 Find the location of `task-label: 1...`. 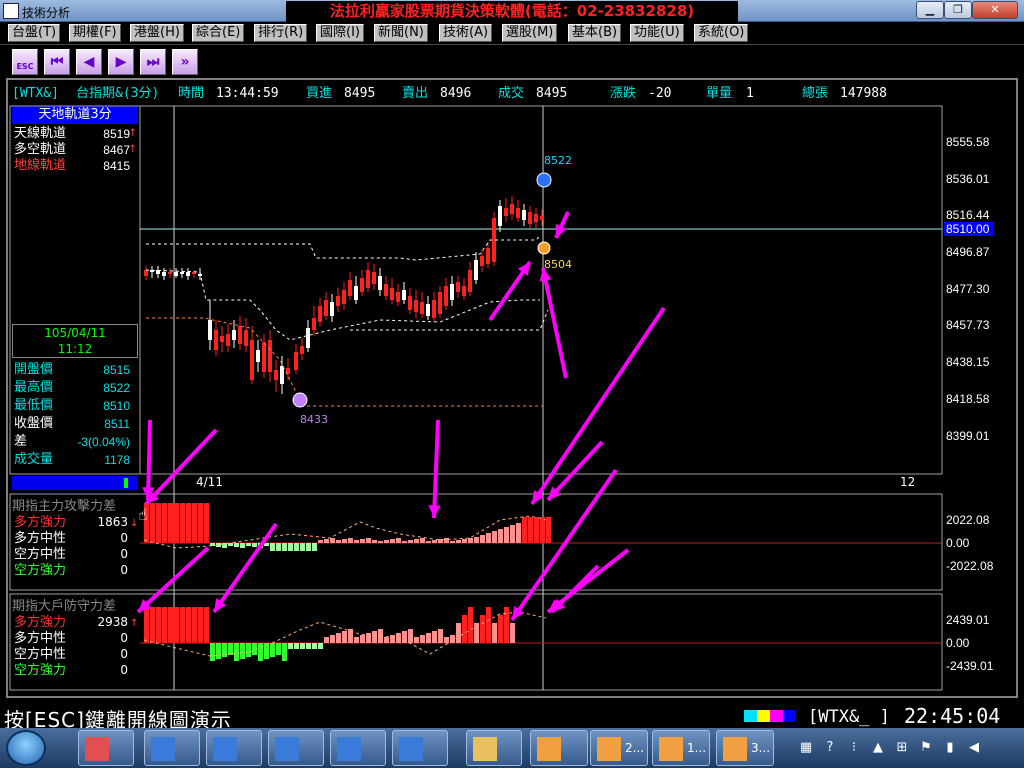

task-label: 1... is located at coordinates (697, 748).